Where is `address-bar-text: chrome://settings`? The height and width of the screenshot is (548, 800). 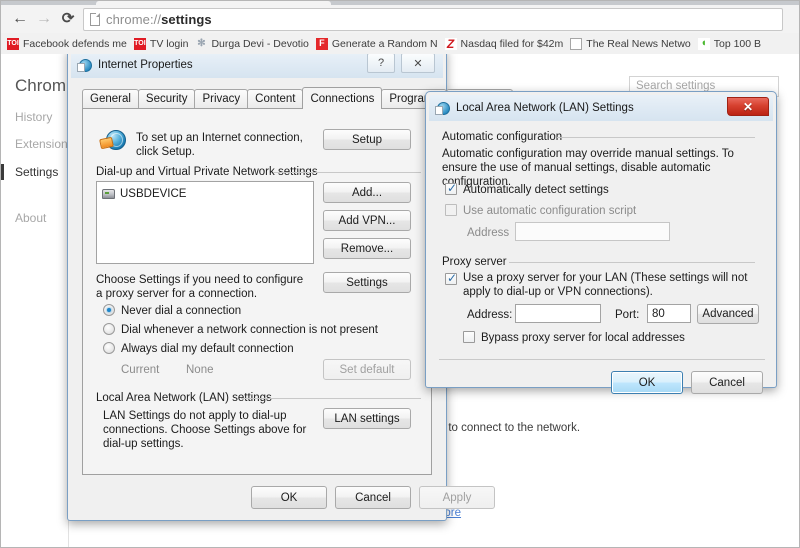
address-bar-text: chrome://settings is located at coordinates (159, 19).